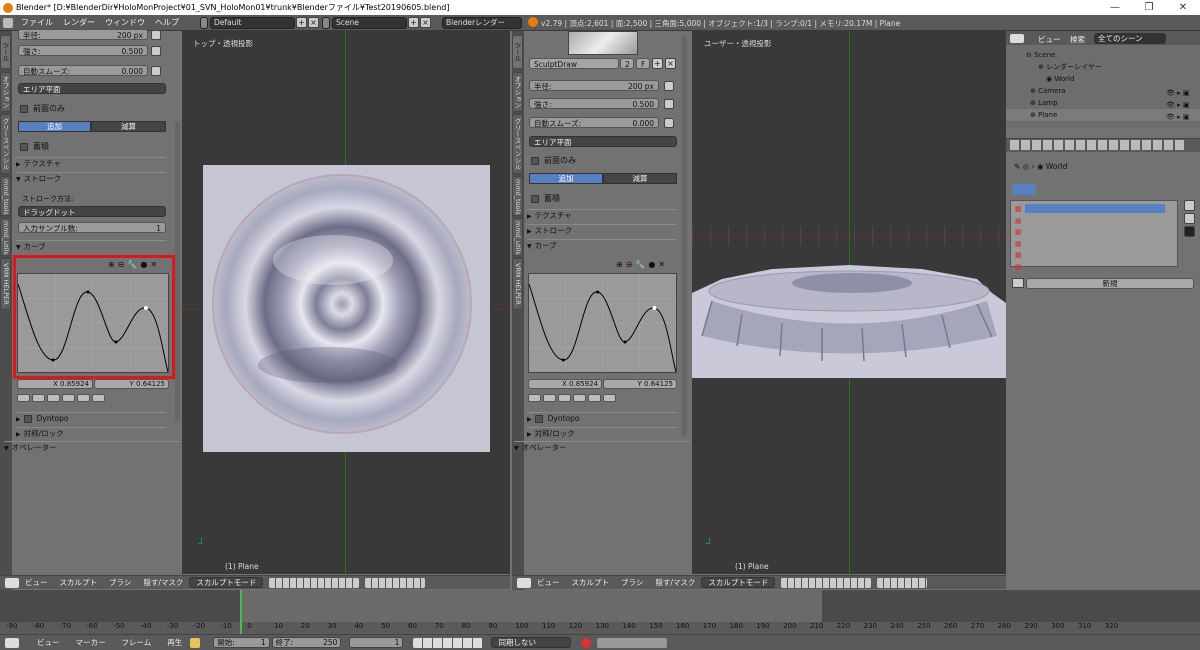 Image resolution: width=1200 pixels, height=650 pixels. I want to click on stroke-section: ▼ ストローク, so click(91, 178).